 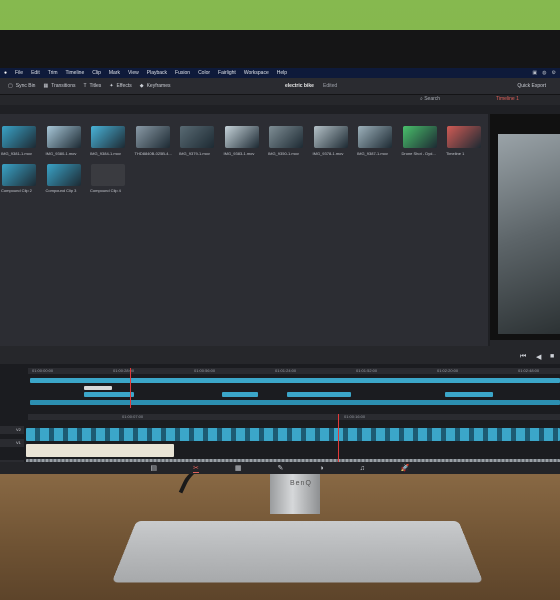 What do you see at coordinates (455, 153) in the screenshot?
I see `clip-name: Timeline 1` at bounding box center [455, 153].